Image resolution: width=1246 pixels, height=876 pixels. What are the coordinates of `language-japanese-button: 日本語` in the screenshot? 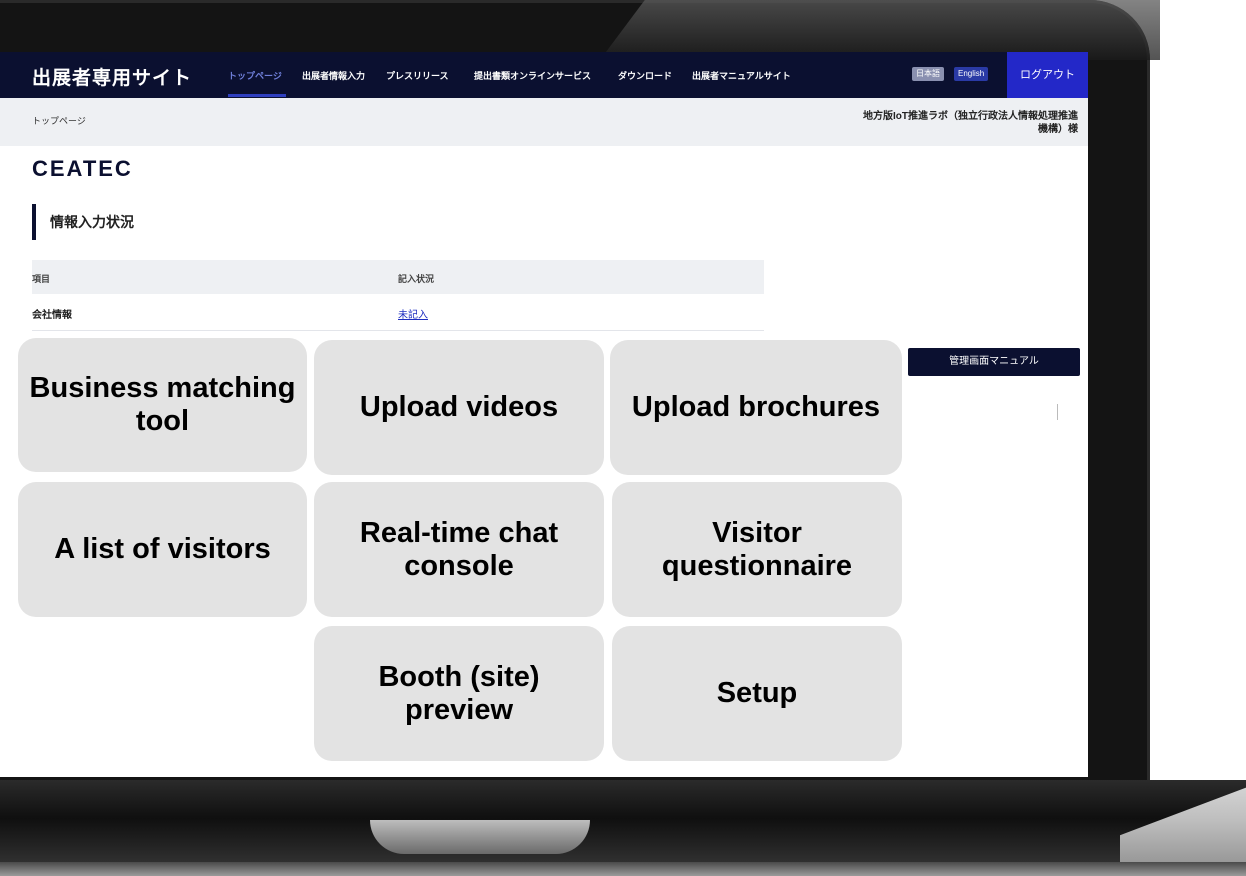 It's located at (928, 74).